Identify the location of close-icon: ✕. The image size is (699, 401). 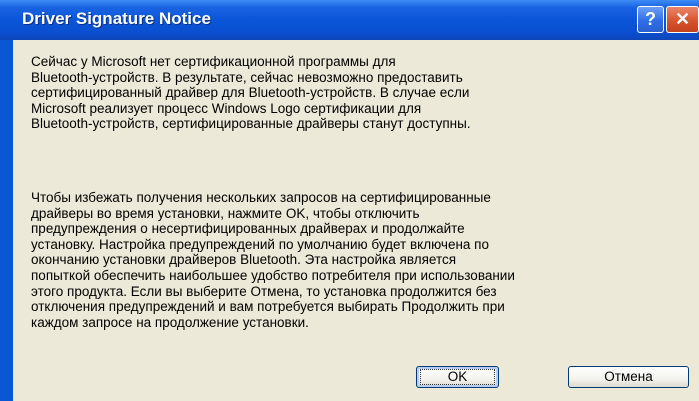
(682, 19).